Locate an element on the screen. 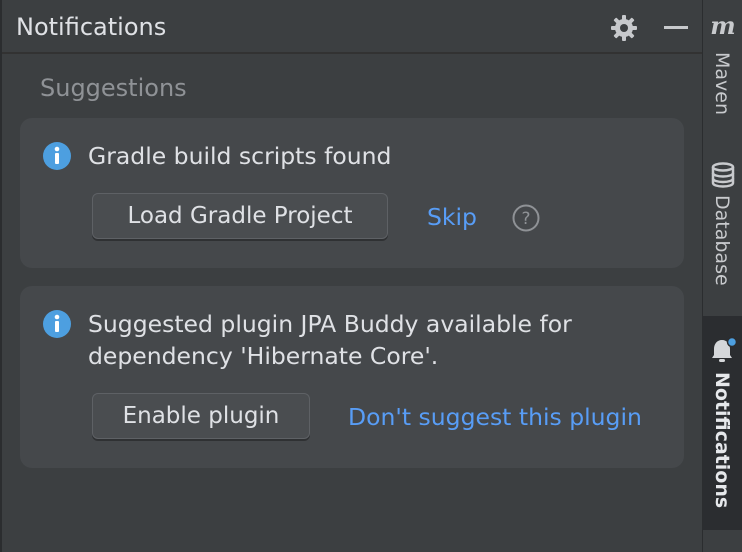 This screenshot has width=742, height=552. question-icon: ? is located at coordinates (526, 218).